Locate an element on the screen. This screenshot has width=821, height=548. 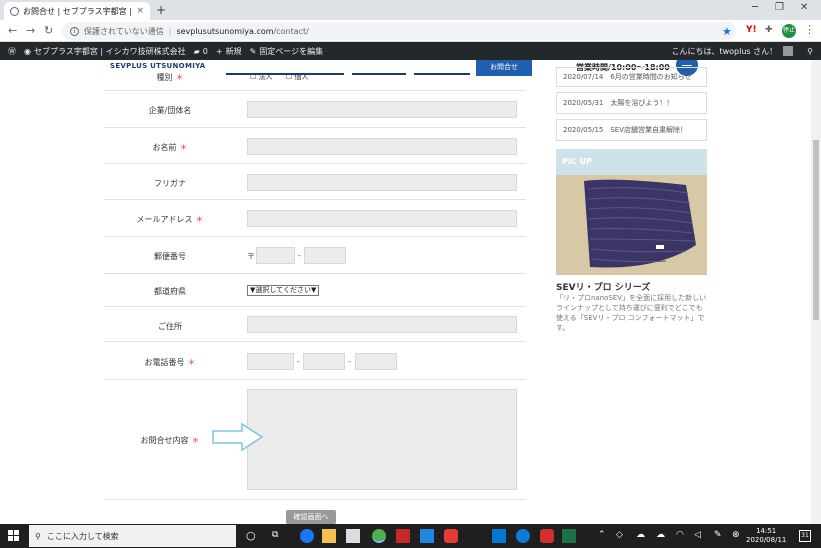
zip-label: 郵便番号 is located at coordinates (170, 256).